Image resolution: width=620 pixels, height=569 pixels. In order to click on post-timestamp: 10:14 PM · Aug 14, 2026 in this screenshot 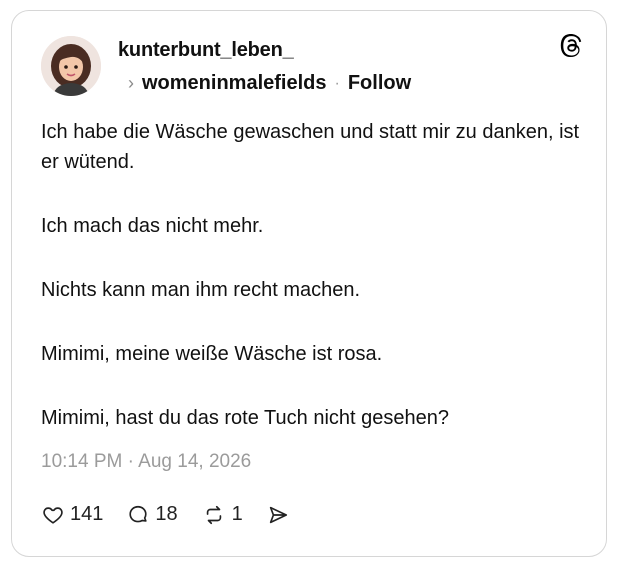, I will do `click(146, 461)`.